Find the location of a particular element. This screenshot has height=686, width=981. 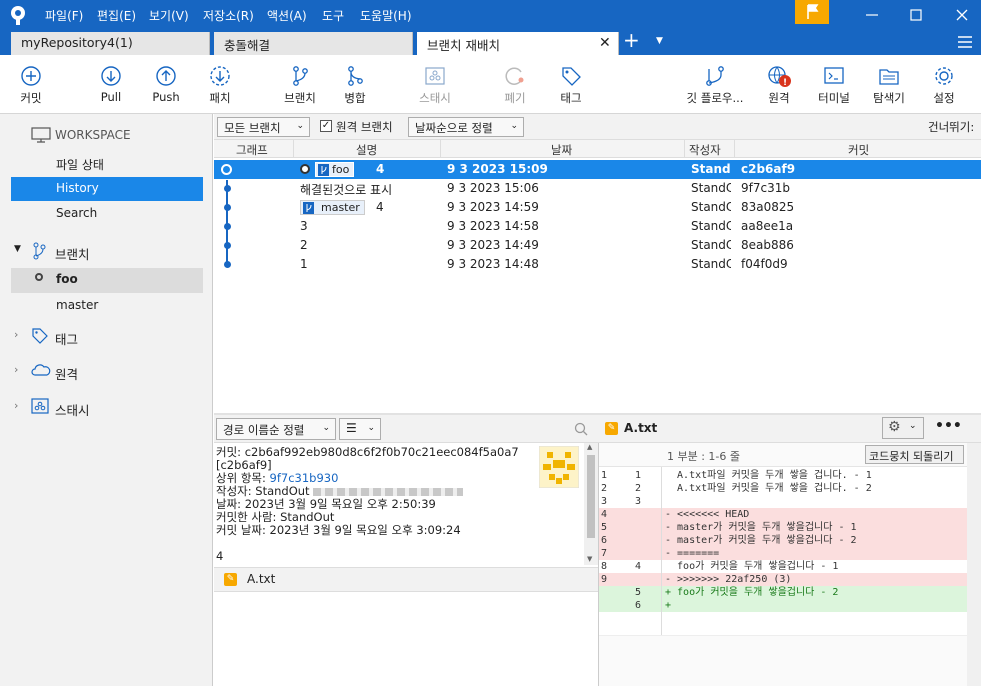

scroll-down-icon: ▼ is located at coordinates (589, 559).